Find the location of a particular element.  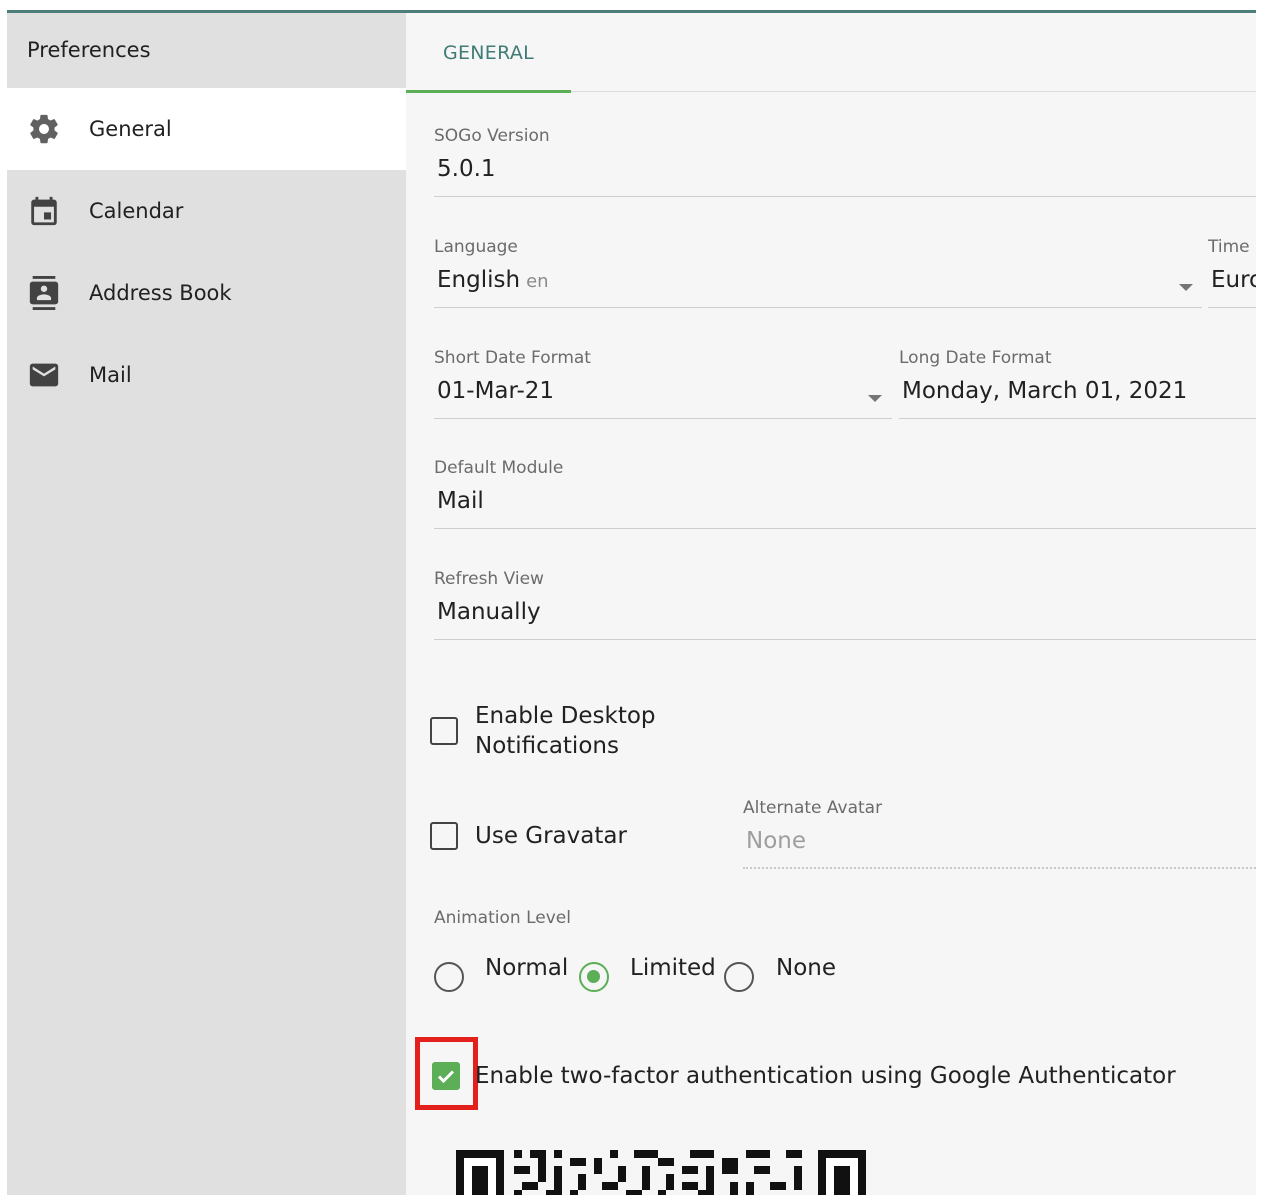

desktop-notifications-label: Enable Desktop Notifications is located at coordinates (565, 731).